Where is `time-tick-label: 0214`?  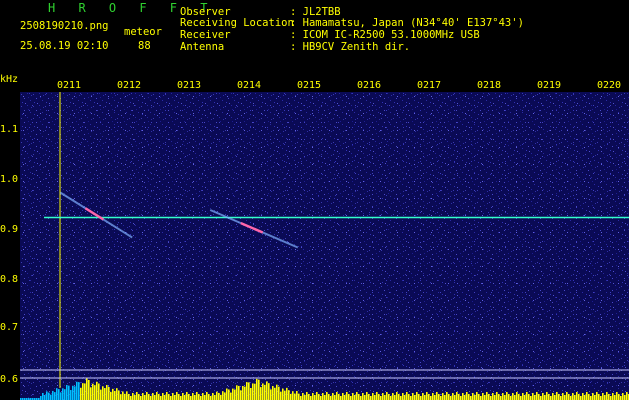 time-tick-label: 0214 is located at coordinates (249, 85).